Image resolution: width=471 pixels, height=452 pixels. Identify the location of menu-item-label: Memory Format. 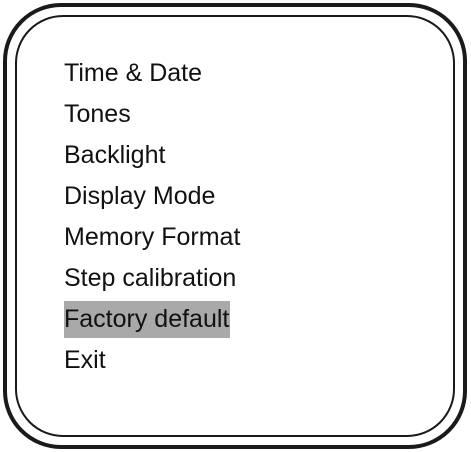
(152, 237).